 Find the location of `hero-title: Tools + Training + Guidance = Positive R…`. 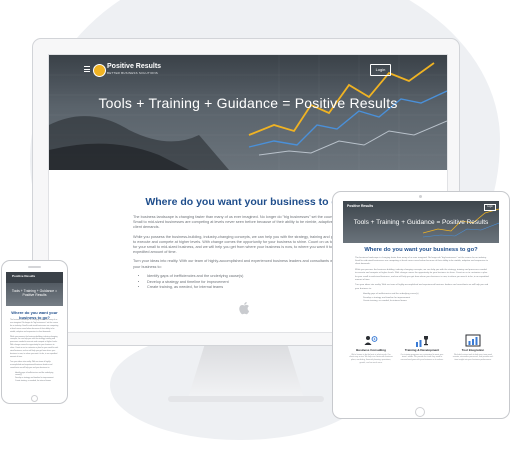

hero-title: Tools + Training + Guidance = Positive R… is located at coordinates (248, 103).